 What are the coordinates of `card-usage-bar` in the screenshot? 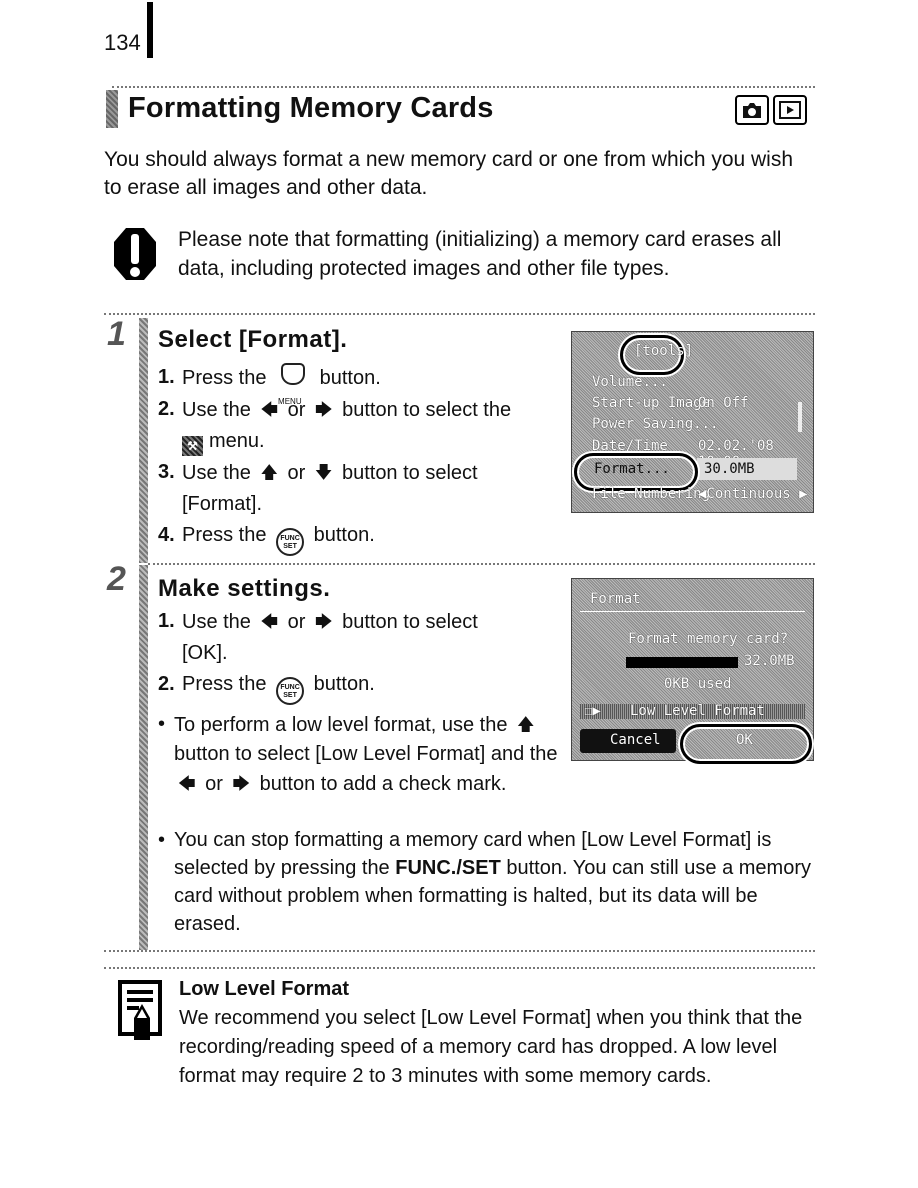 It's located at (682, 662).